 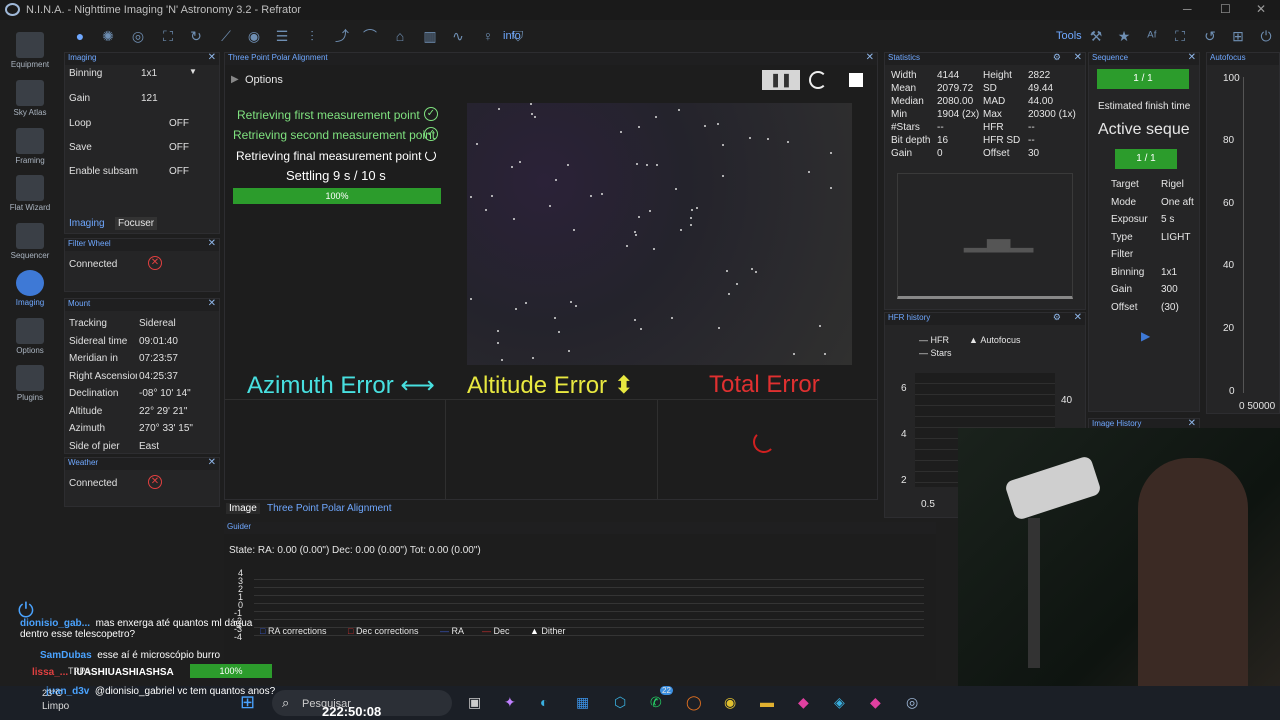 What do you see at coordinates (30, 241) in the screenshot?
I see `nav-sequencer: Sequencer` at bounding box center [30, 241].